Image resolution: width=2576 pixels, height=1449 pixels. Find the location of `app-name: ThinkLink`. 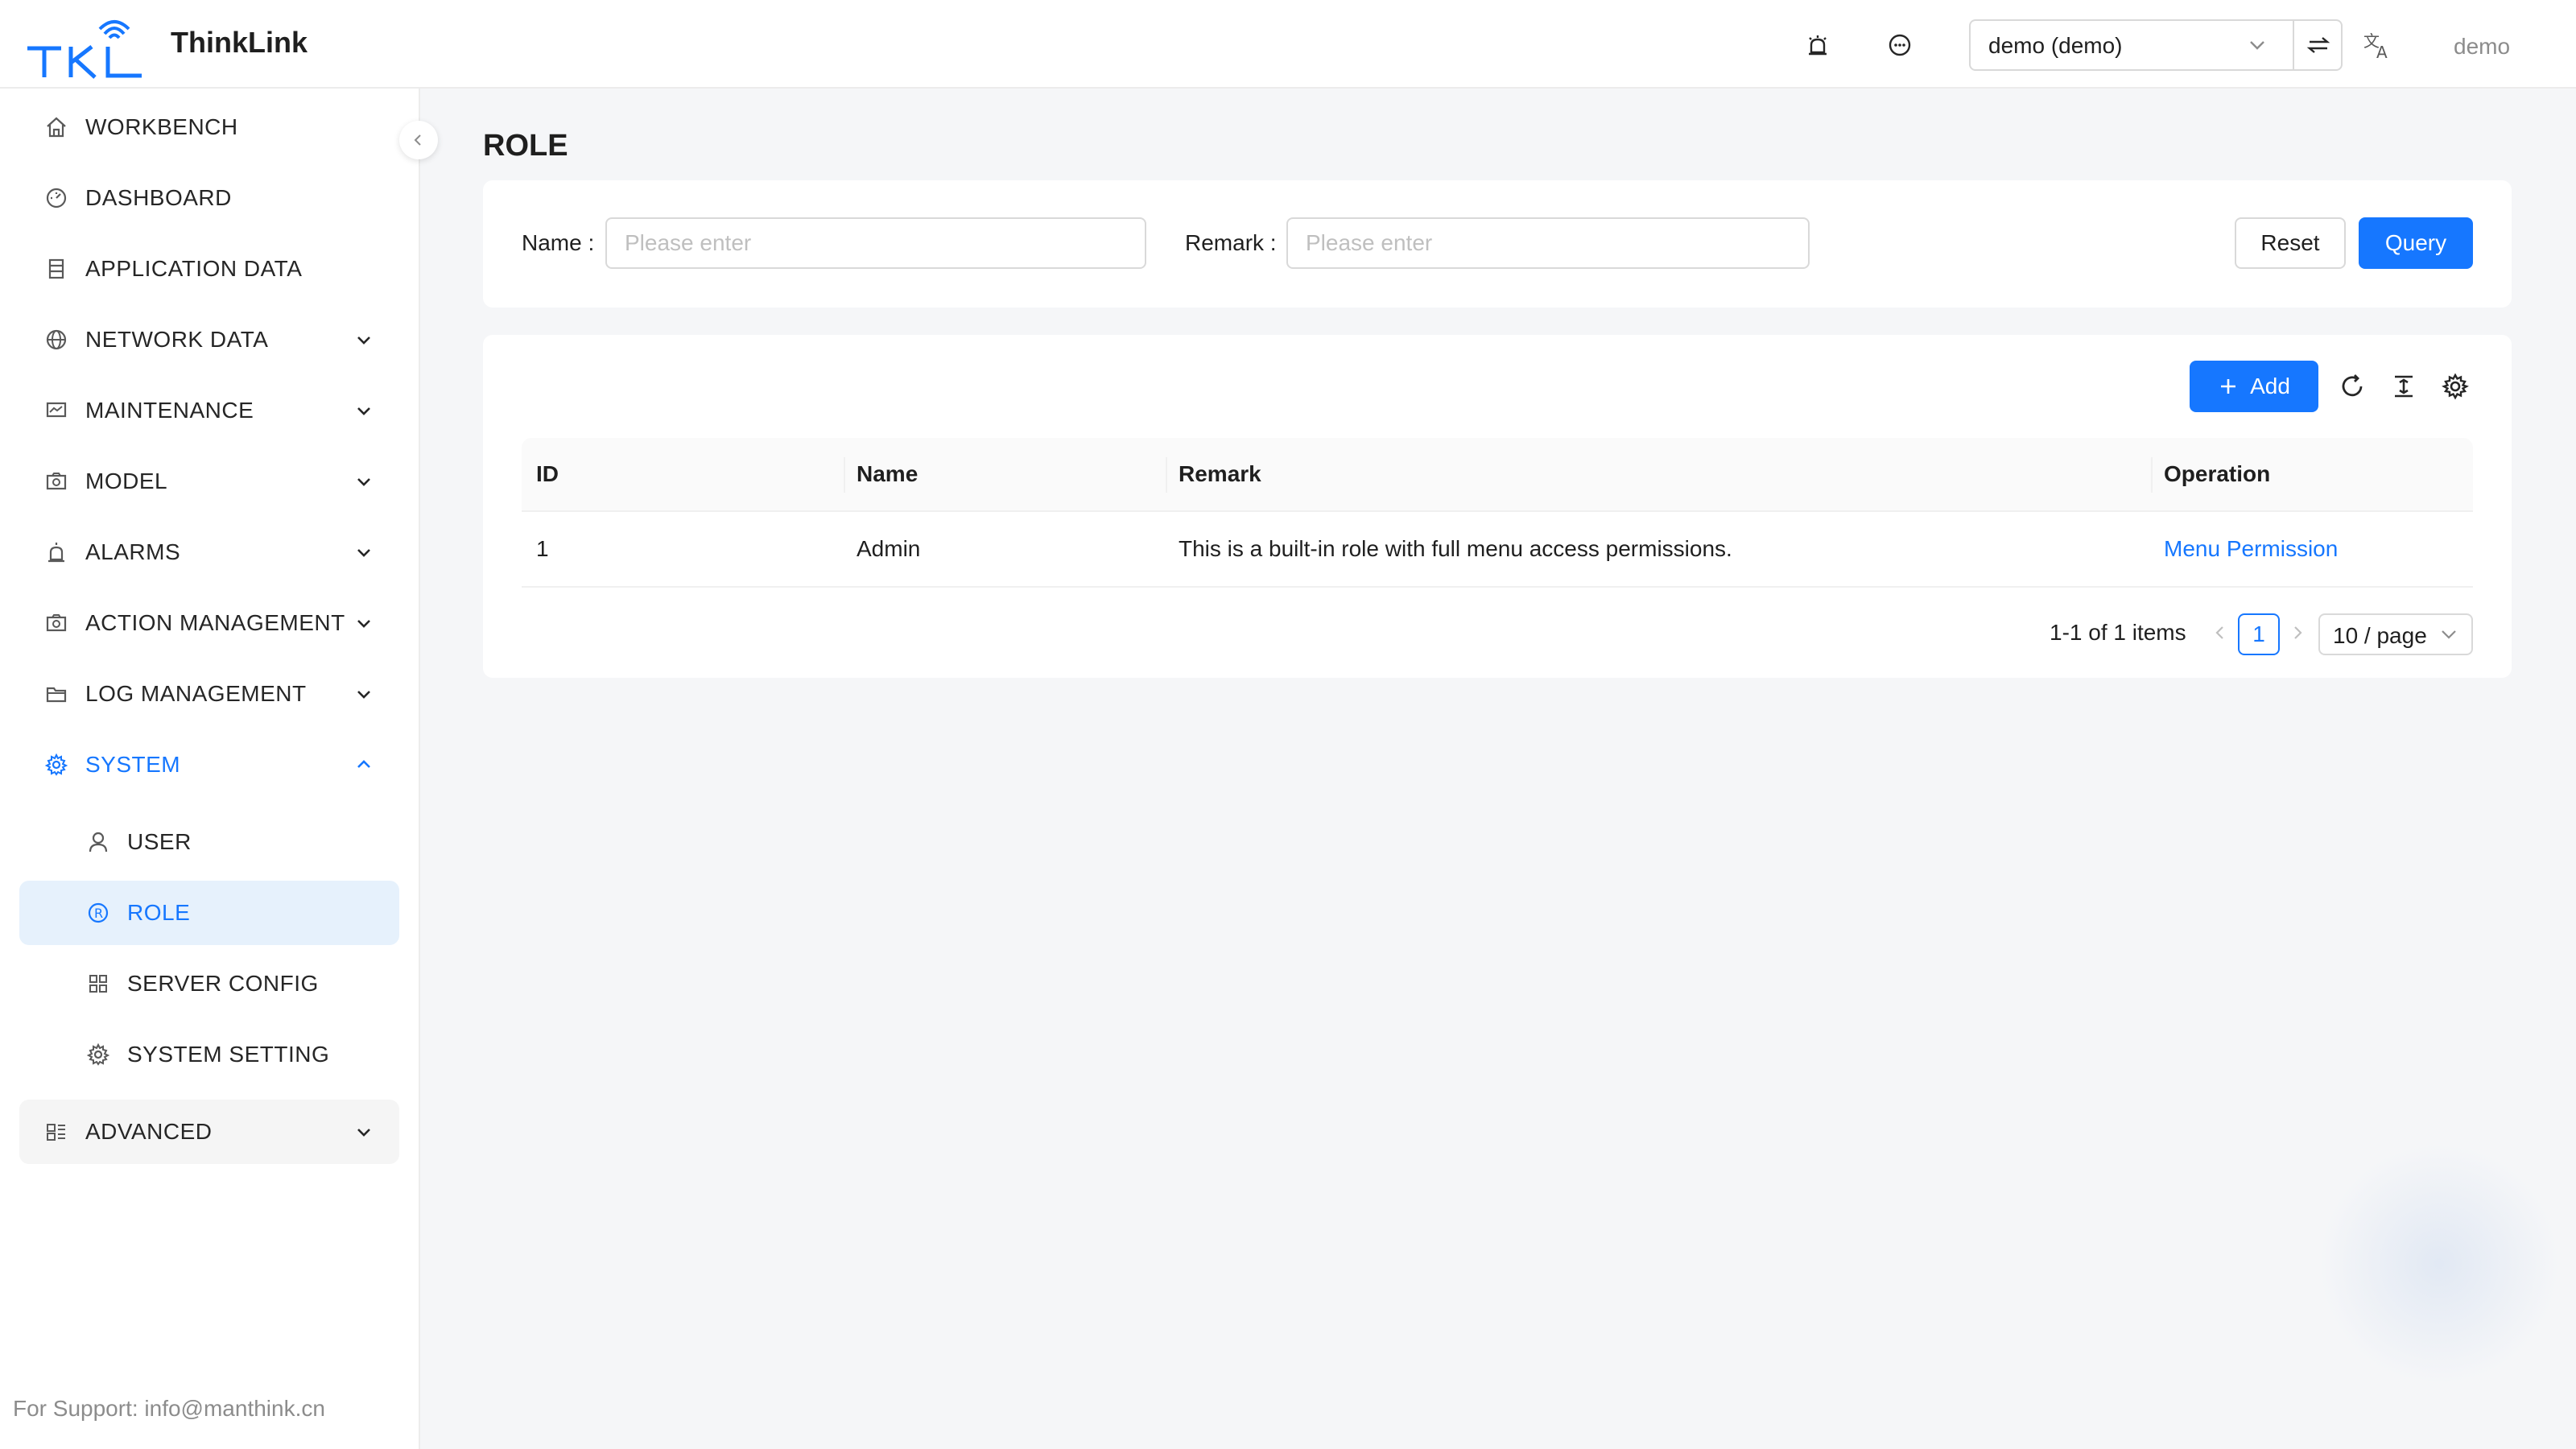

app-name: ThinkLink is located at coordinates (239, 42).